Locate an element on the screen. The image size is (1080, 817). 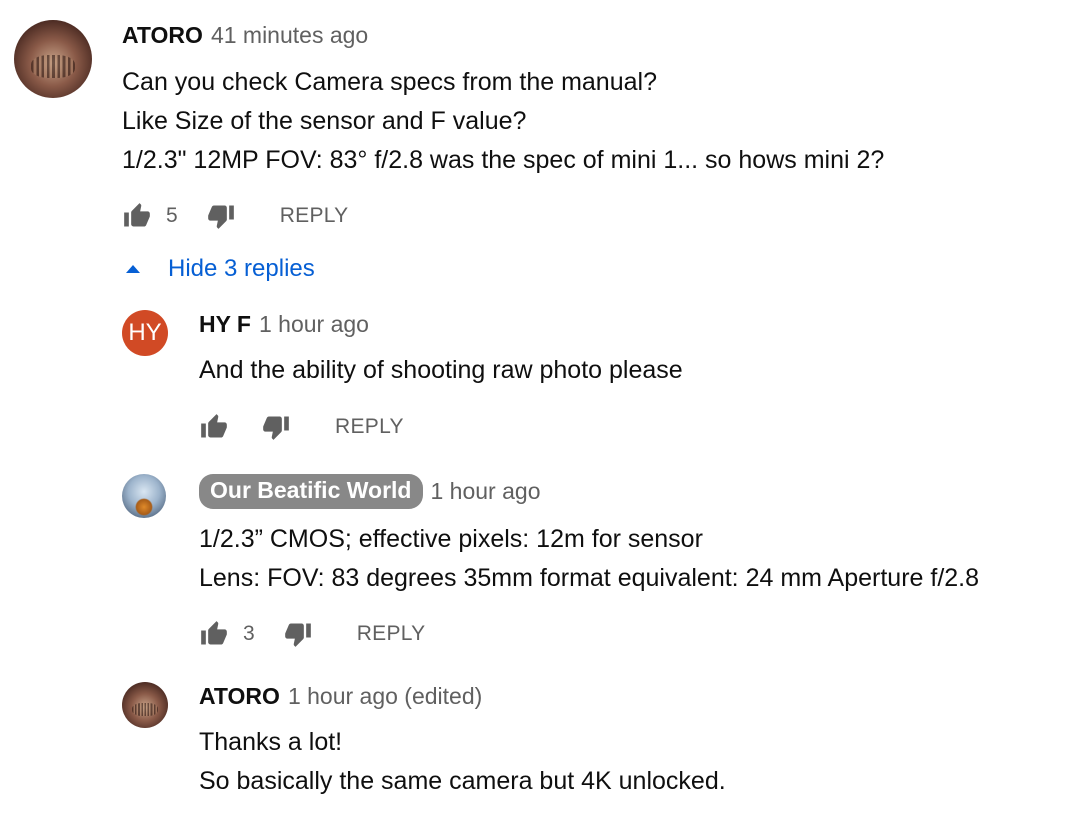
reply-header: Our Beatific World 1 hour ago is located at coordinates (369, 491).